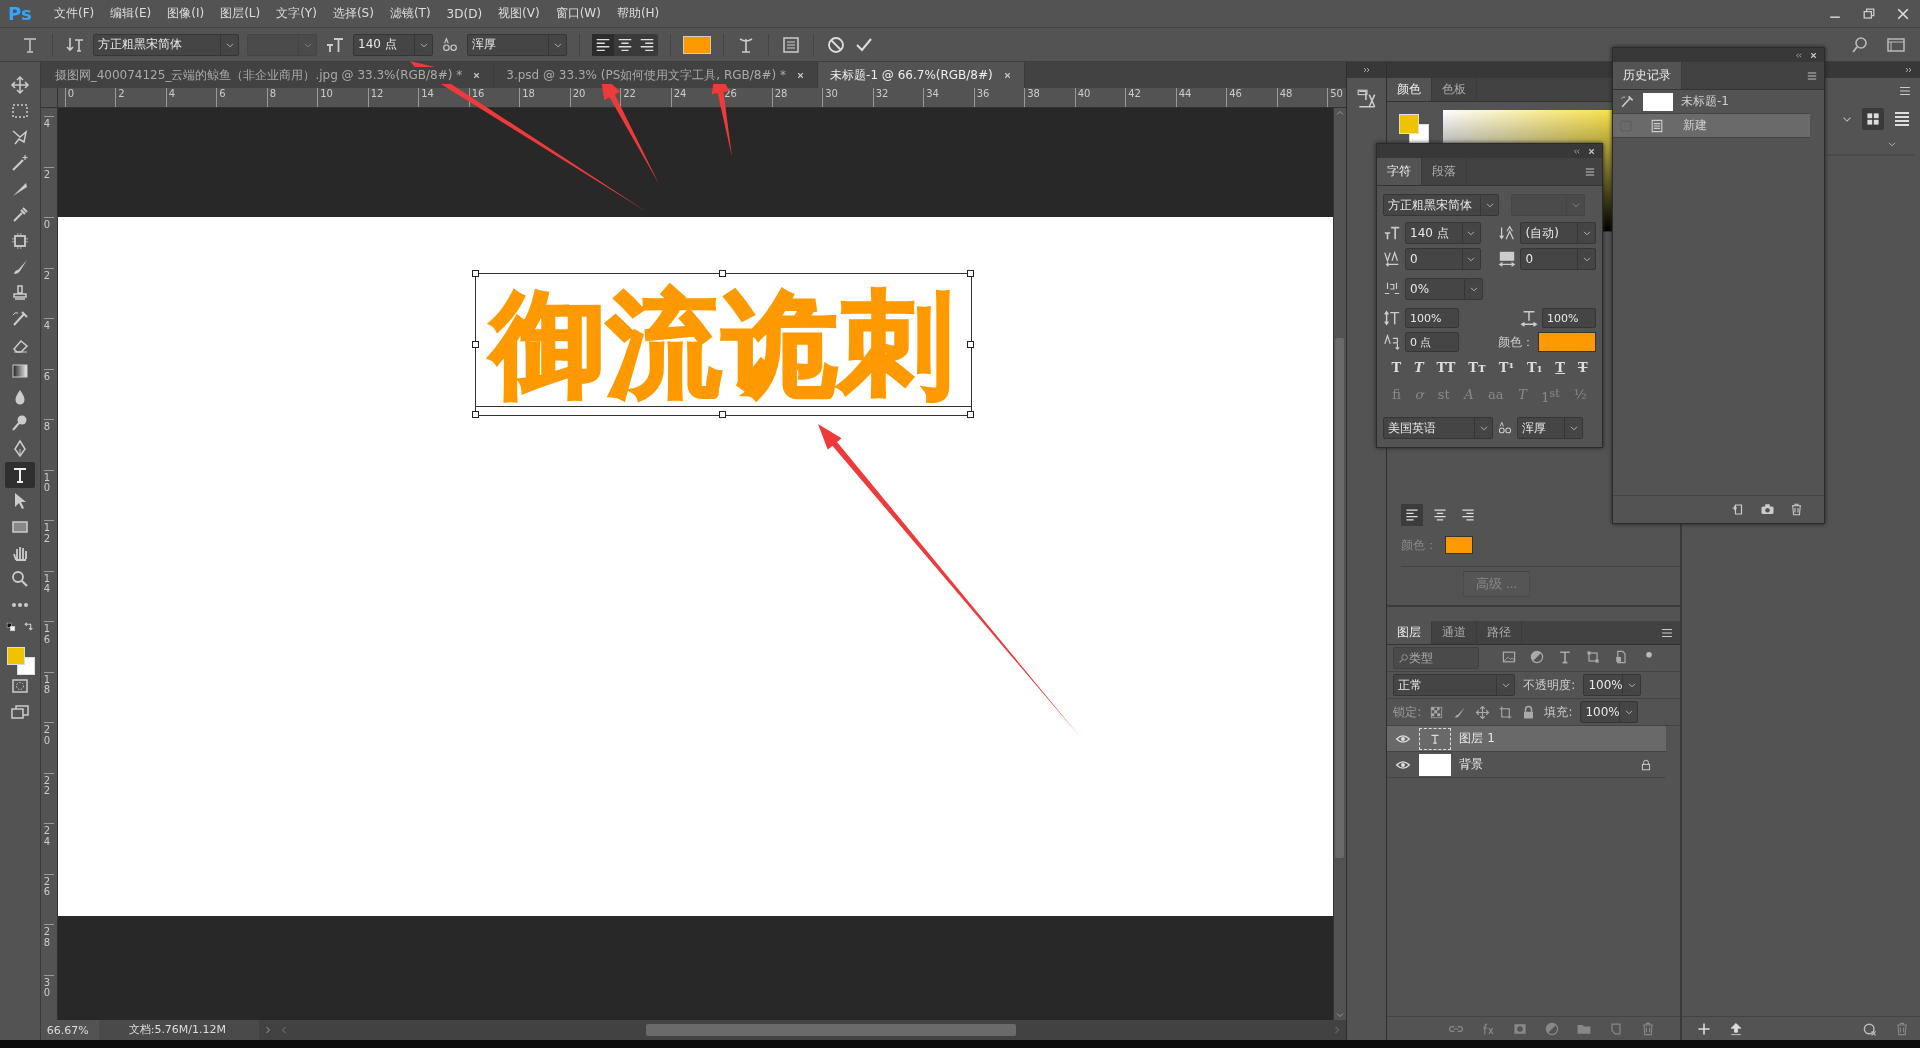 This screenshot has width=1920, height=1048. Describe the element at coordinates (1407, 712) in the screenshot. I see `lock-label: 锁定:` at that location.